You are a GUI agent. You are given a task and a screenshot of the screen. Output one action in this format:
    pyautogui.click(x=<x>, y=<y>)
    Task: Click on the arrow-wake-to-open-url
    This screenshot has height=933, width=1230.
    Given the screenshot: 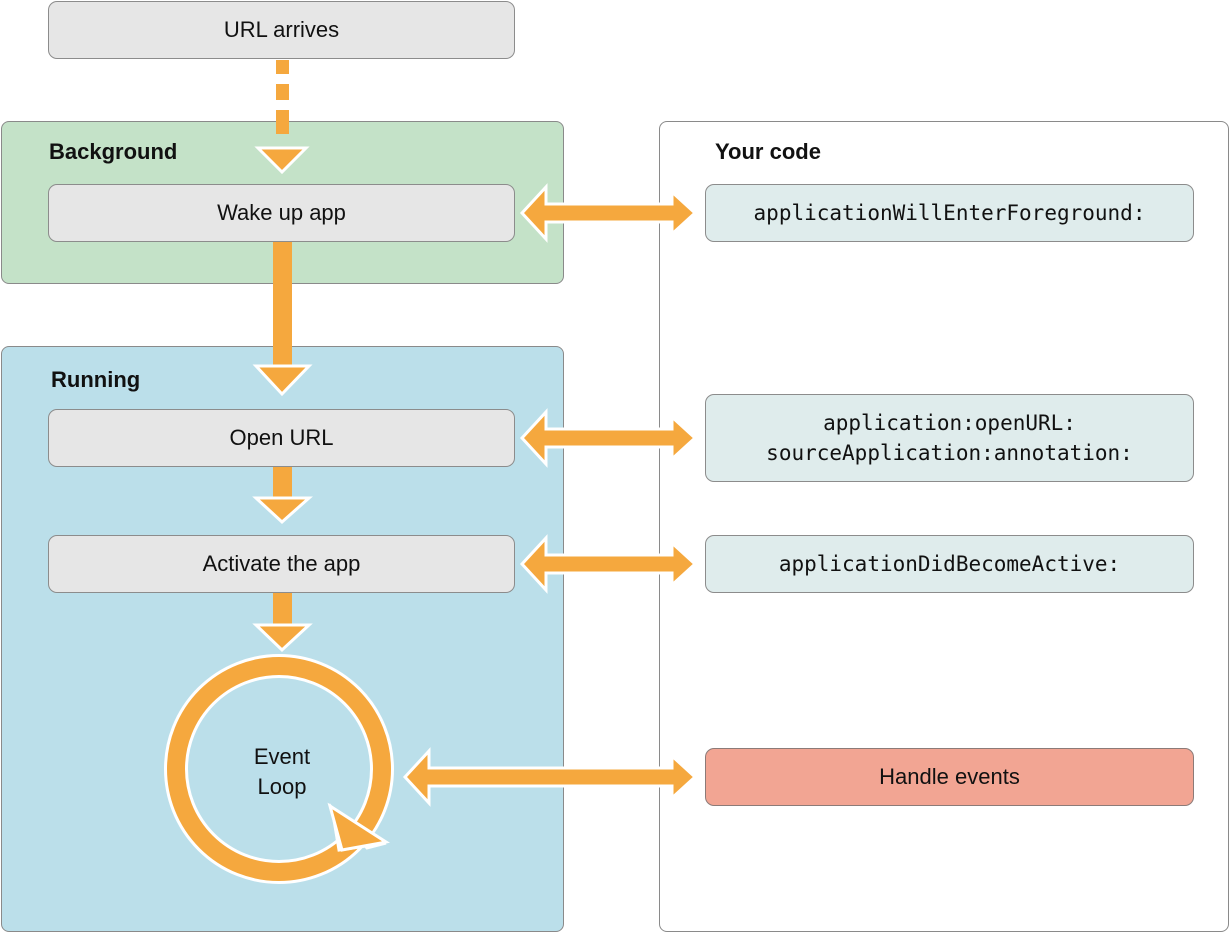 What is the action you would take?
    pyautogui.click(x=282, y=319)
    